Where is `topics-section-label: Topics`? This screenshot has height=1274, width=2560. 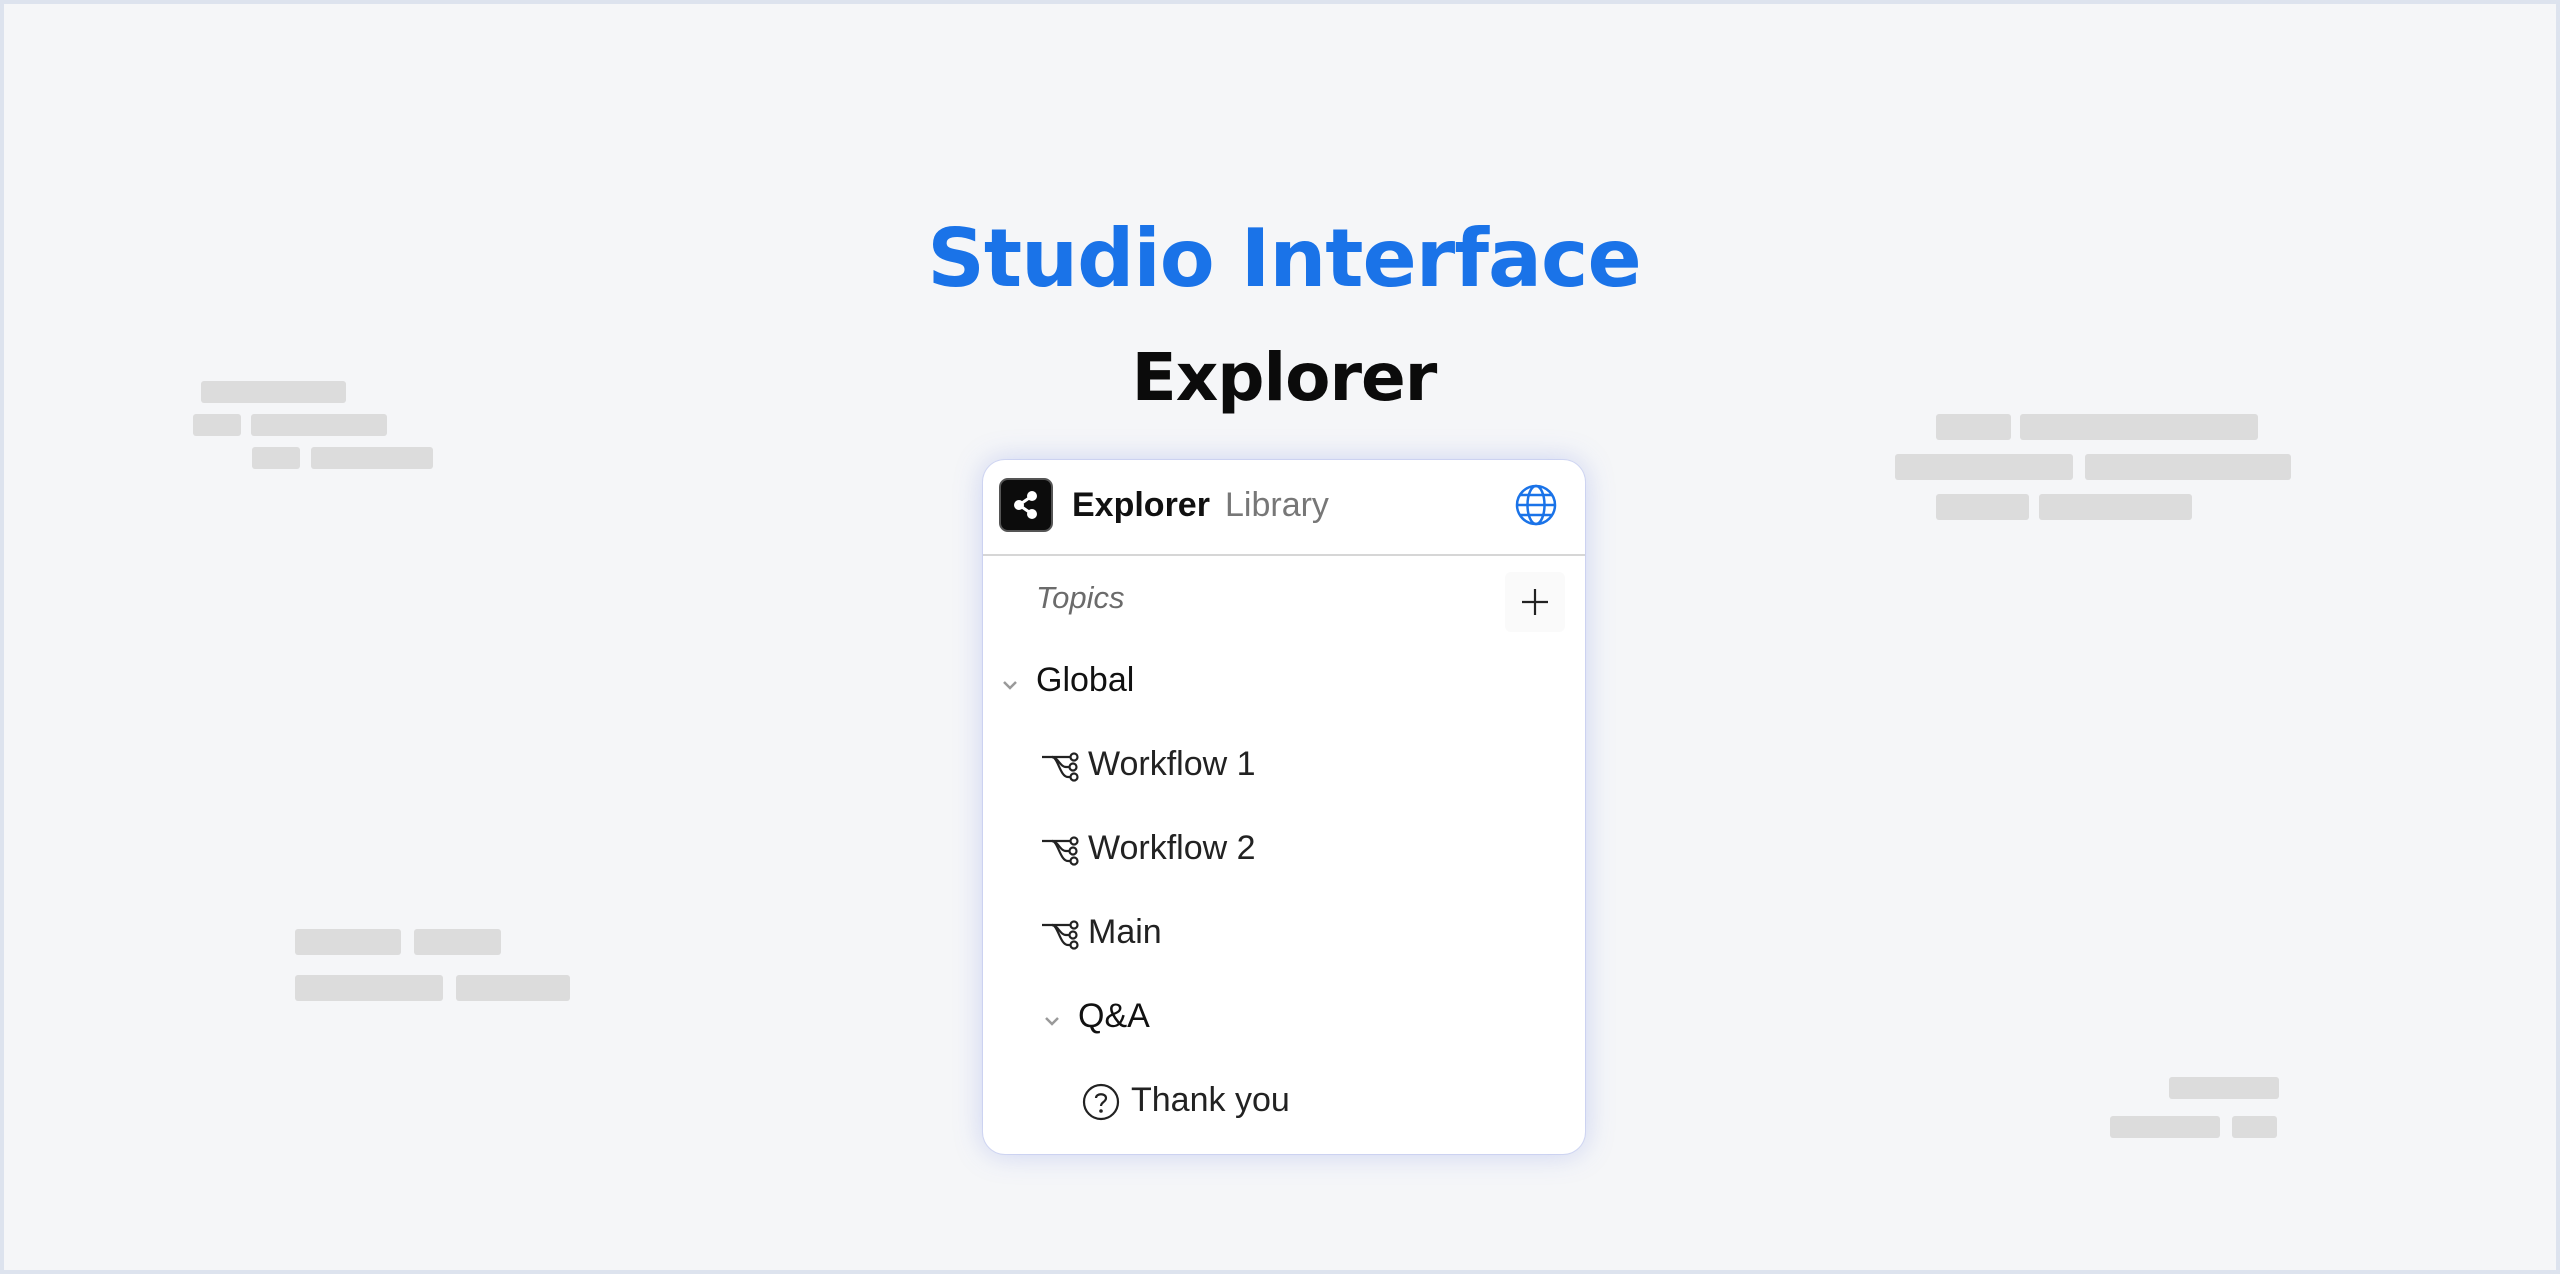
topics-section-label: Topics is located at coordinates (1080, 597).